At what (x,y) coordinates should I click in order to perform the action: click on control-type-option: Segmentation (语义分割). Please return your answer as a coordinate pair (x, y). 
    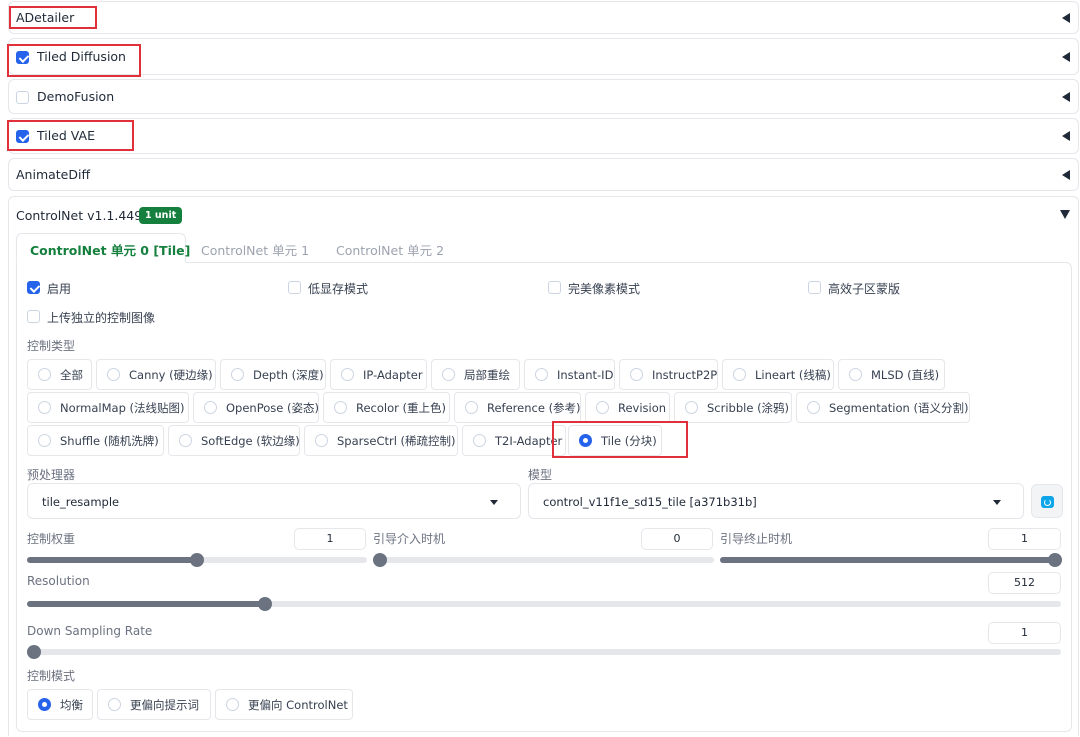
    Looking at the image, I should click on (883, 407).